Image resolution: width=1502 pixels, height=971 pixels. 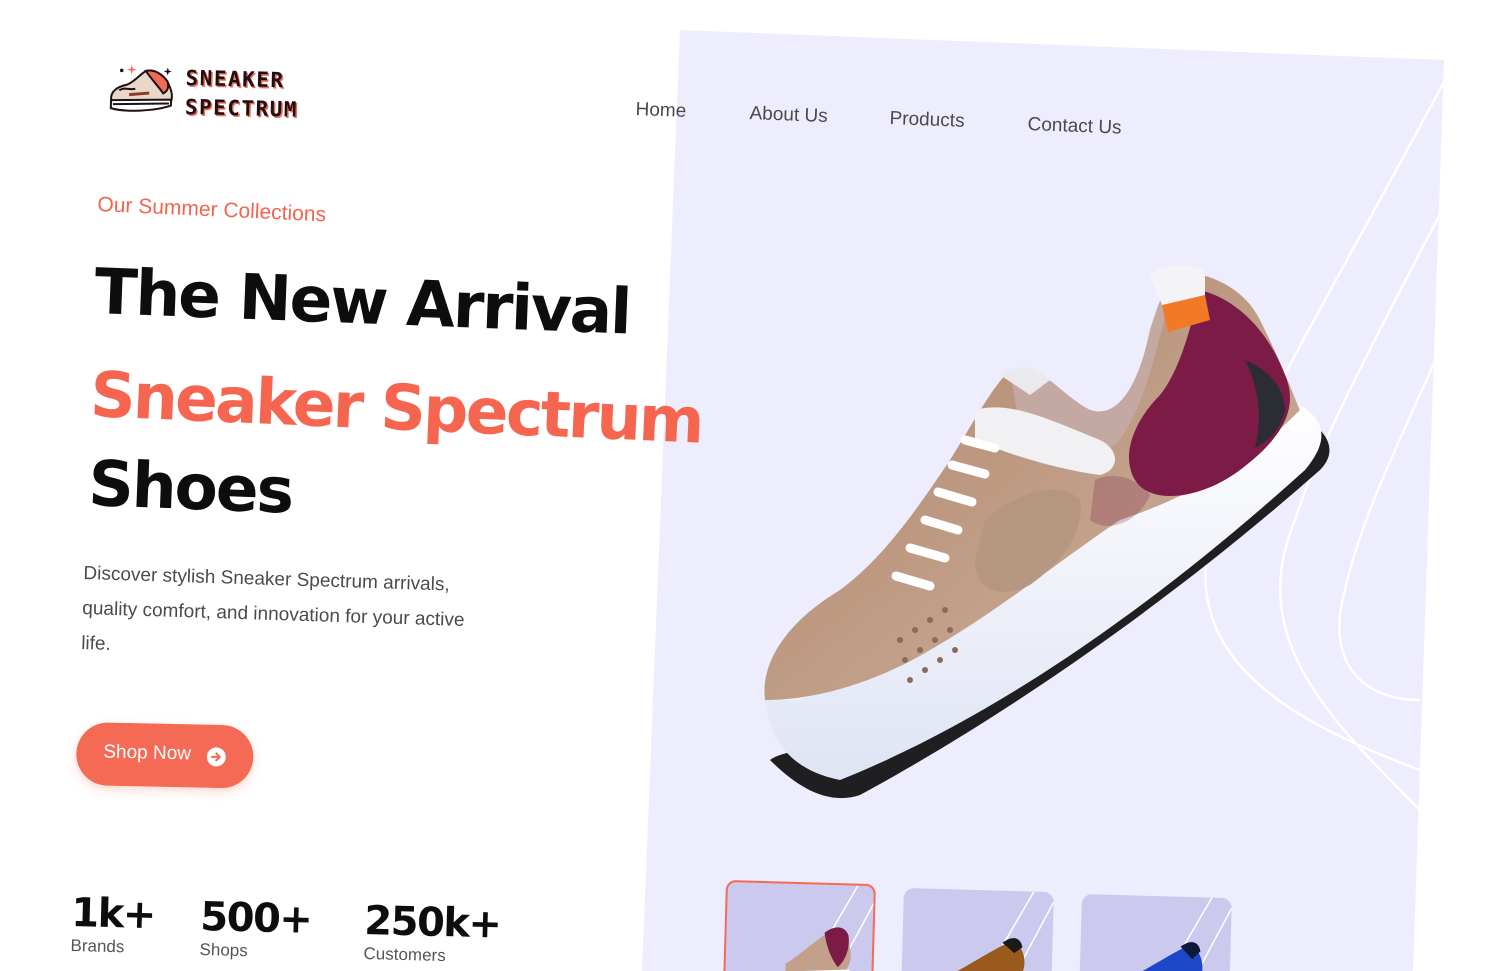 I want to click on stat-customers: 250k+ Customers, so click(x=432, y=933).